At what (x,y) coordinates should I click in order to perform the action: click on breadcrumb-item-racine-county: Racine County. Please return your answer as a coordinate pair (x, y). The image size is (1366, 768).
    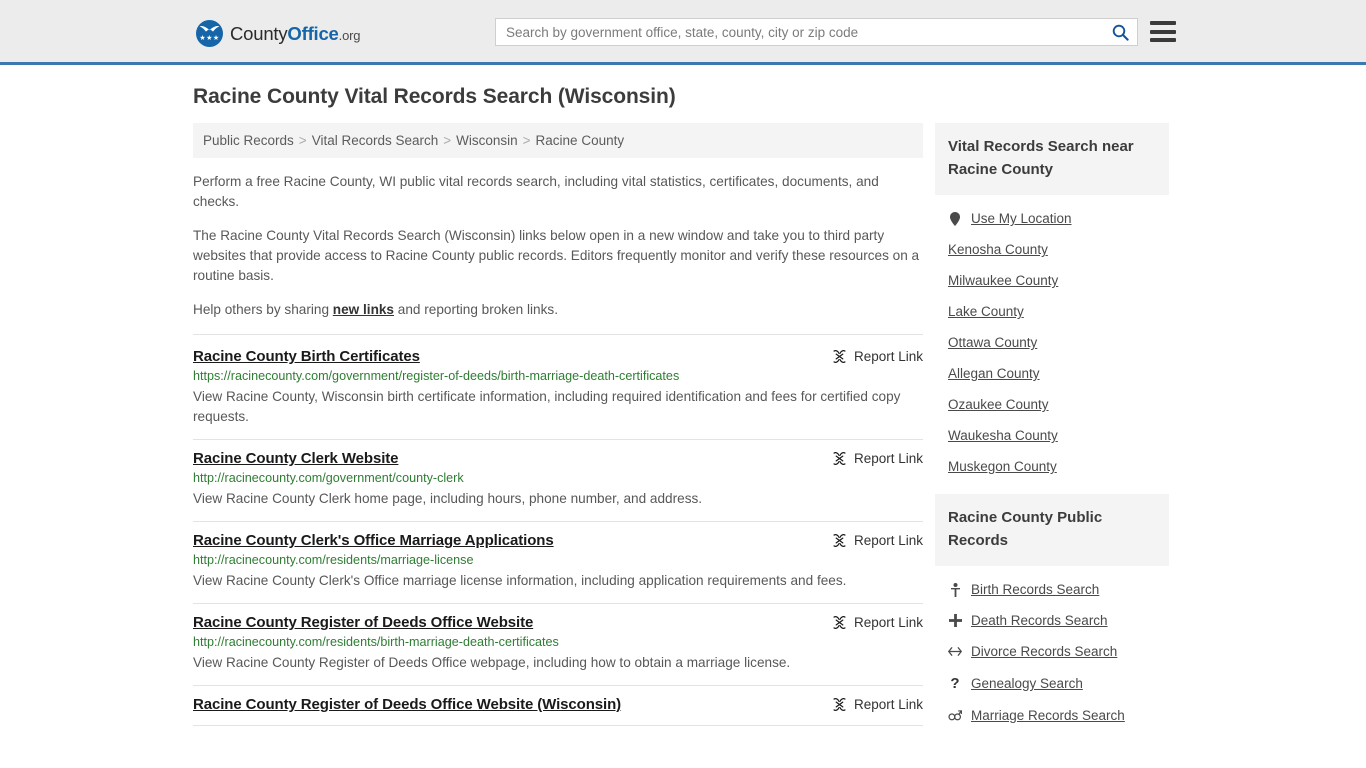
    Looking at the image, I should click on (580, 140).